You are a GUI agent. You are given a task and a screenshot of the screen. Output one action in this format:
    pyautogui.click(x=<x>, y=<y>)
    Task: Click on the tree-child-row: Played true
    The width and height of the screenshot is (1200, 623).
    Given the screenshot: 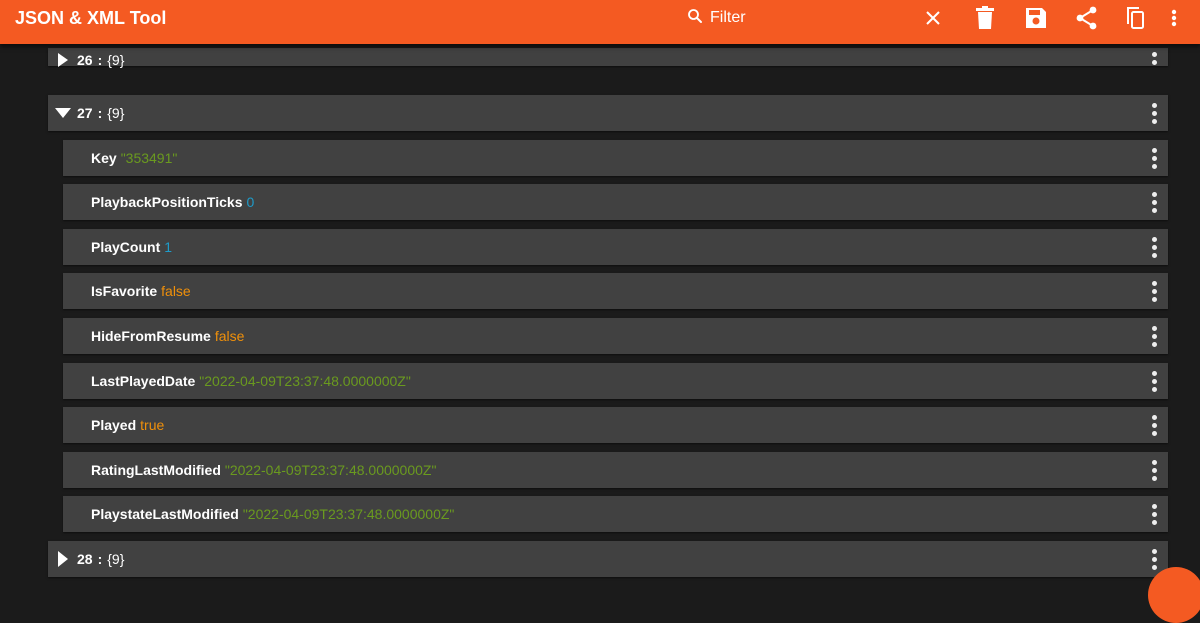 What is the action you would take?
    pyautogui.click(x=615, y=425)
    